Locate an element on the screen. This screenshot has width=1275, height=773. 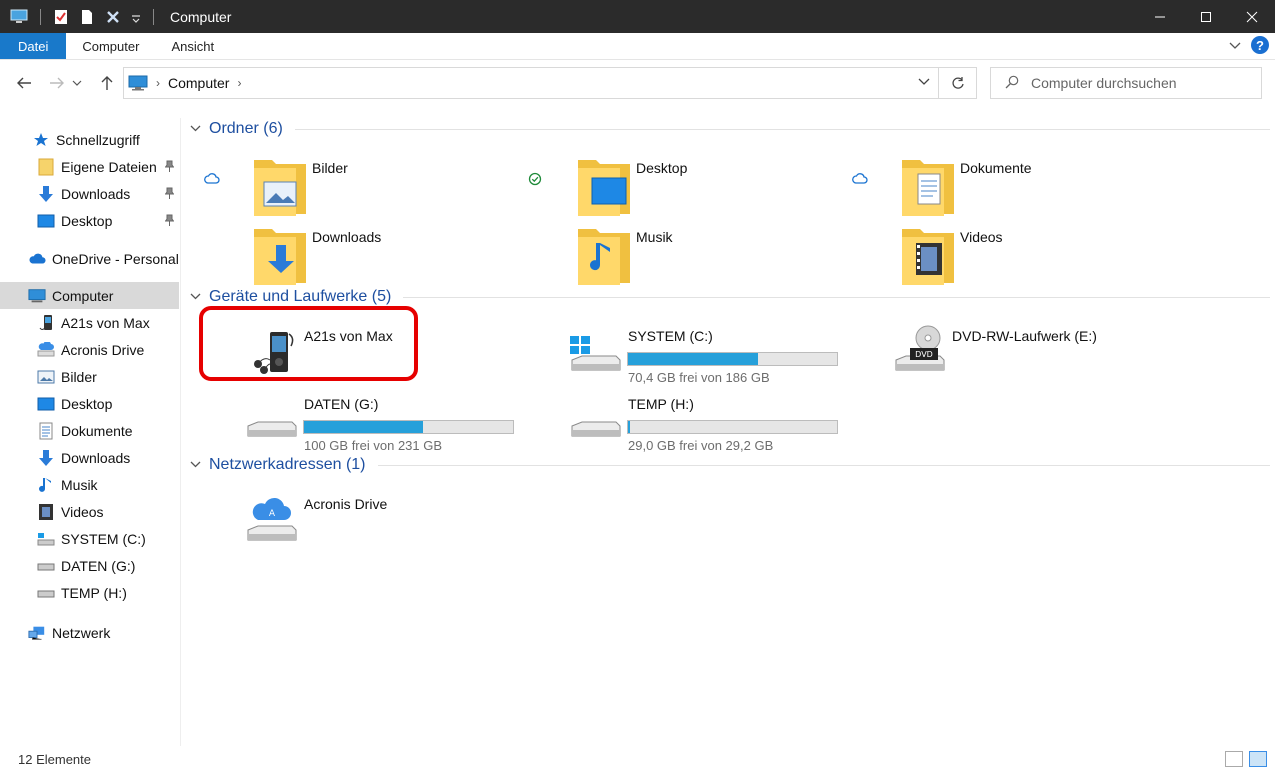
sidebar-item-dokumente: Dokumente is located at coordinates (89, 430).